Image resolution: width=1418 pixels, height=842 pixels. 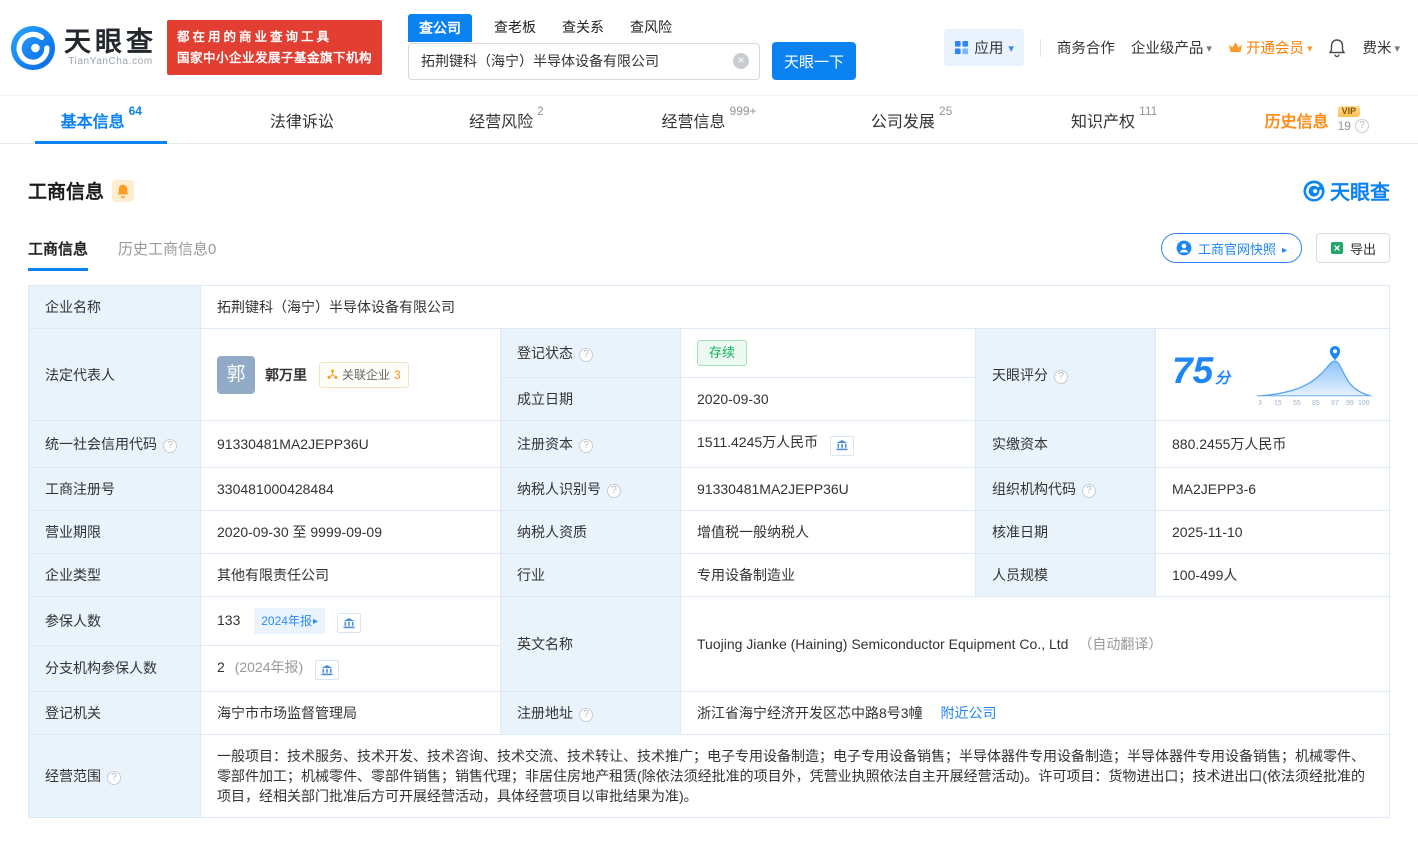 What do you see at coordinates (545, 443) in the screenshot?
I see `field-label-text: 注册资本` at bounding box center [545, 443].